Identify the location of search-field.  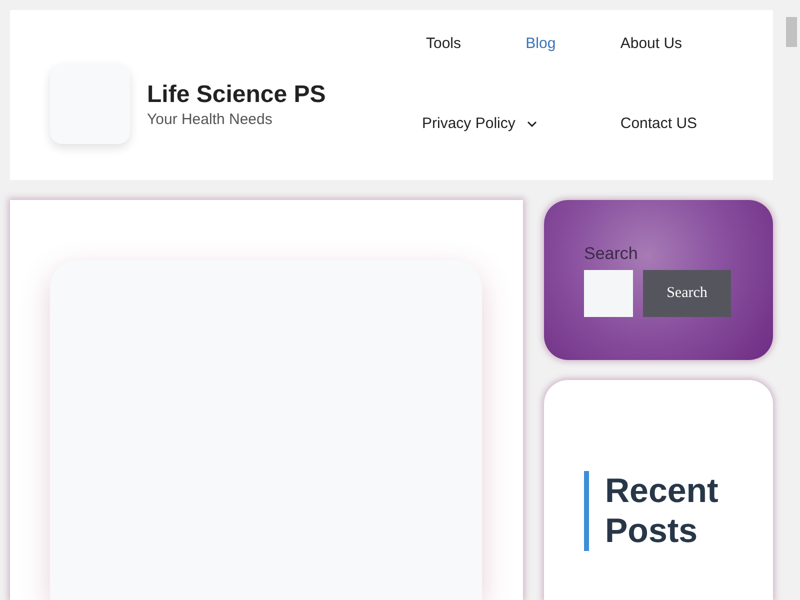
(608, 293).